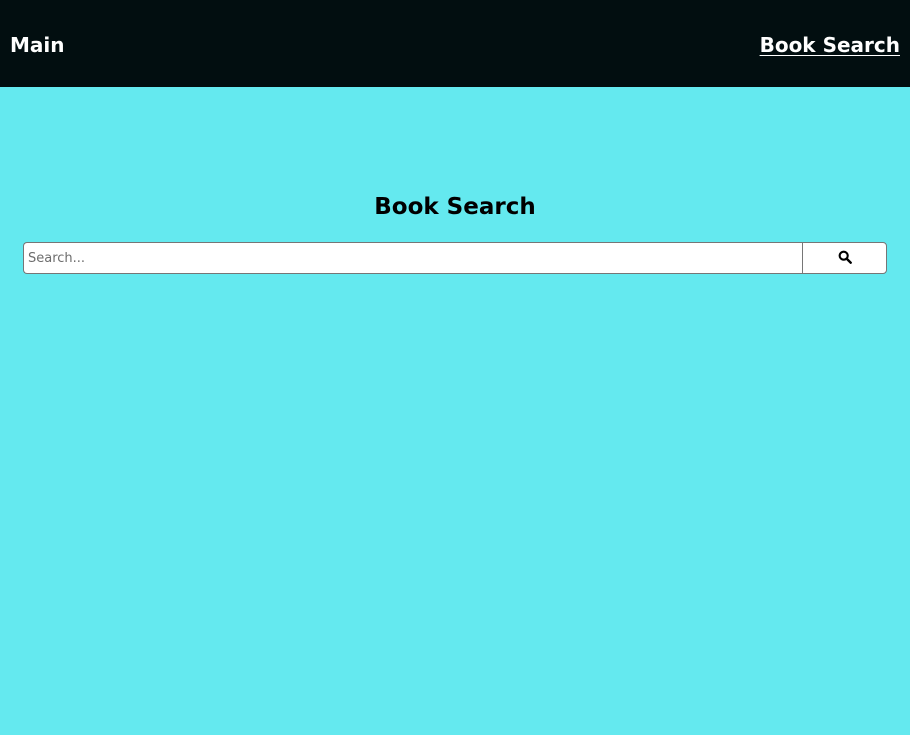  Describe the element at coordinates (455, 207) in the screenshot. I see `page-title: Book Search` at that location.